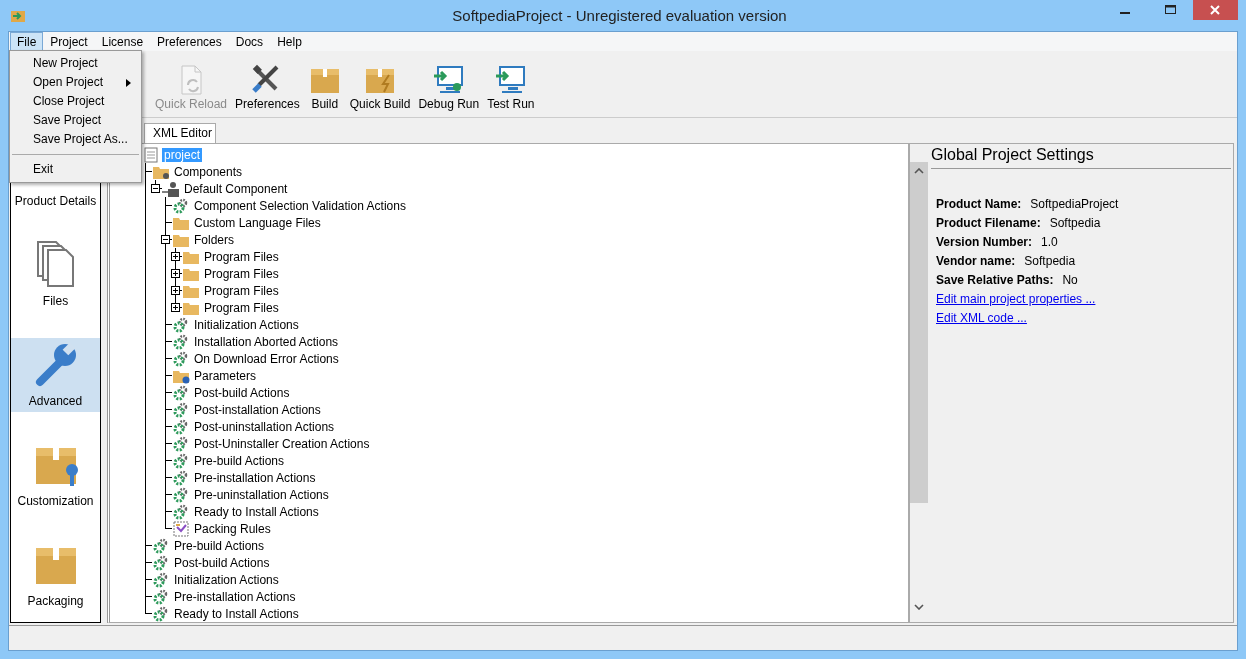 The height and width of the screenshot is (659, 1246). Describe the element at coordinates (171, 188) in the screenshot. I see `person-icon` at that location.